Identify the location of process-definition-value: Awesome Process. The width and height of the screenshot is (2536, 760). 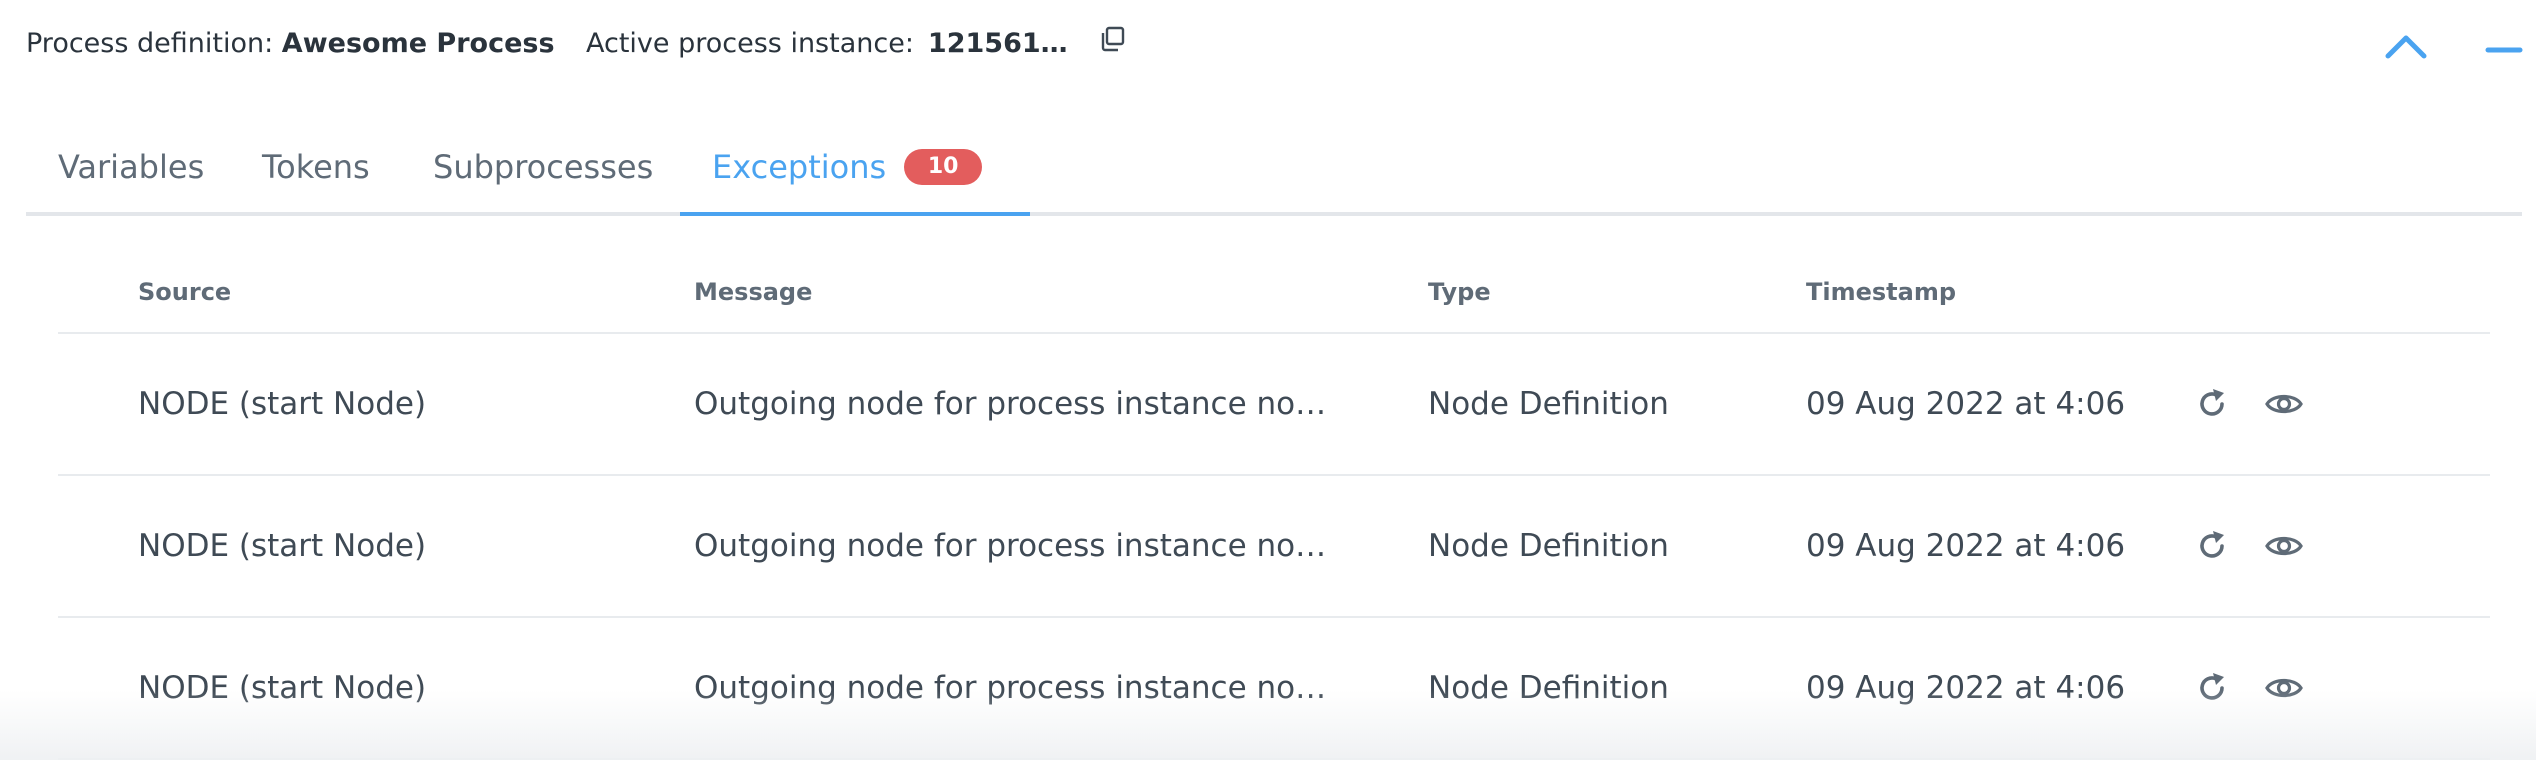
(418, 43).